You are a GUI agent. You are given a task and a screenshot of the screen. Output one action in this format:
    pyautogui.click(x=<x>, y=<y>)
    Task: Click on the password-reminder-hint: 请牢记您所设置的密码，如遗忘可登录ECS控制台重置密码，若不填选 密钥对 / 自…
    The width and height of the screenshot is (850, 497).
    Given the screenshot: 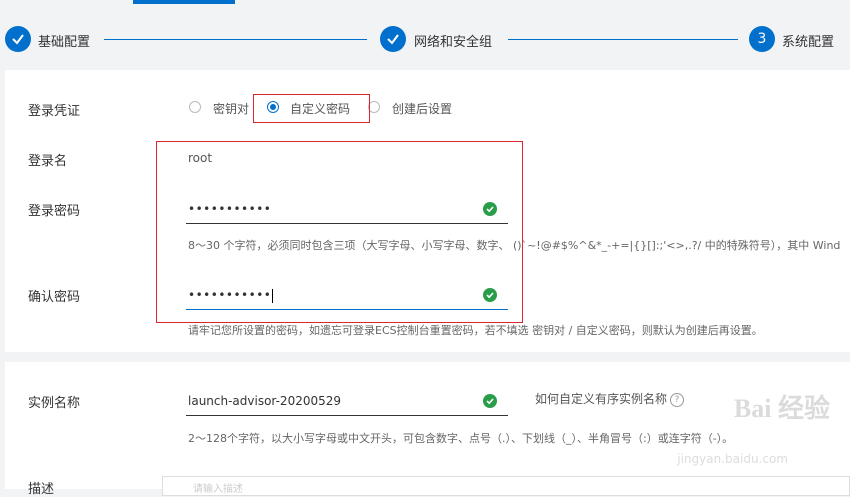 What is the action you would take?
    pyautogui.click(x=475, y=330)
    